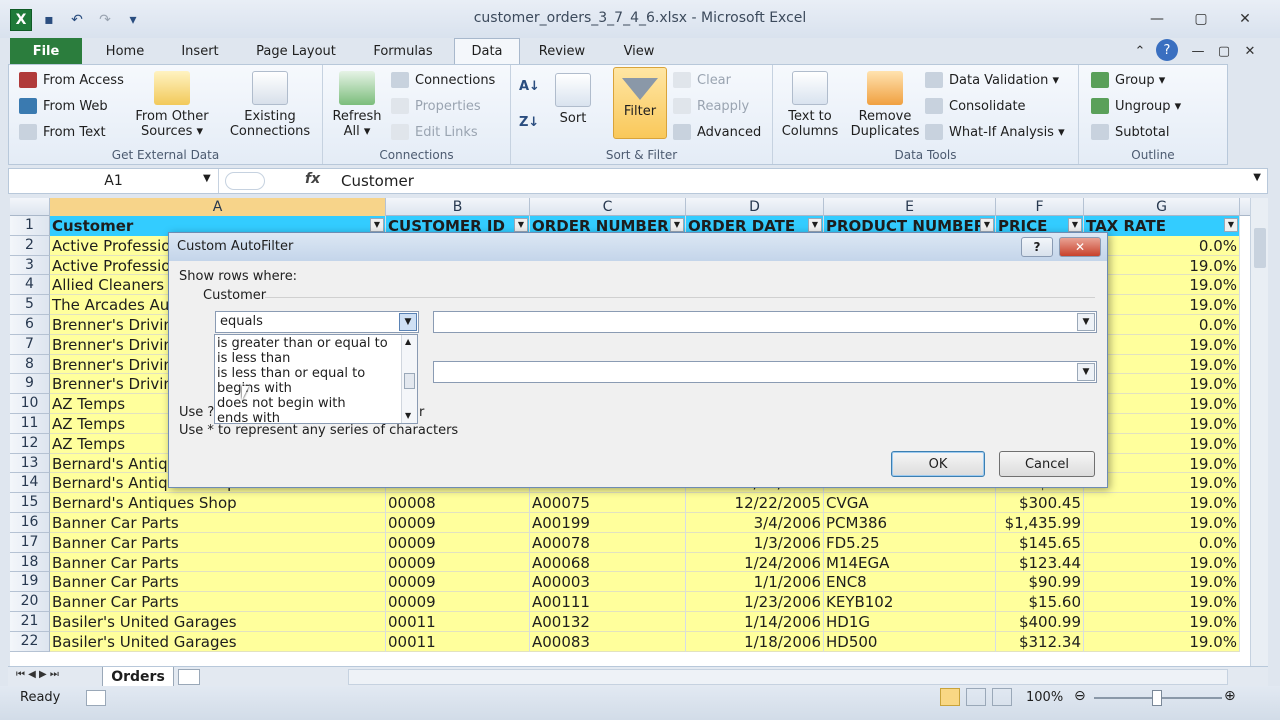  What do you see at coordinates (1130, 132) in the screenshot?
I see `subtotal-button: Subtotal` at bounding box center [1130, 132].